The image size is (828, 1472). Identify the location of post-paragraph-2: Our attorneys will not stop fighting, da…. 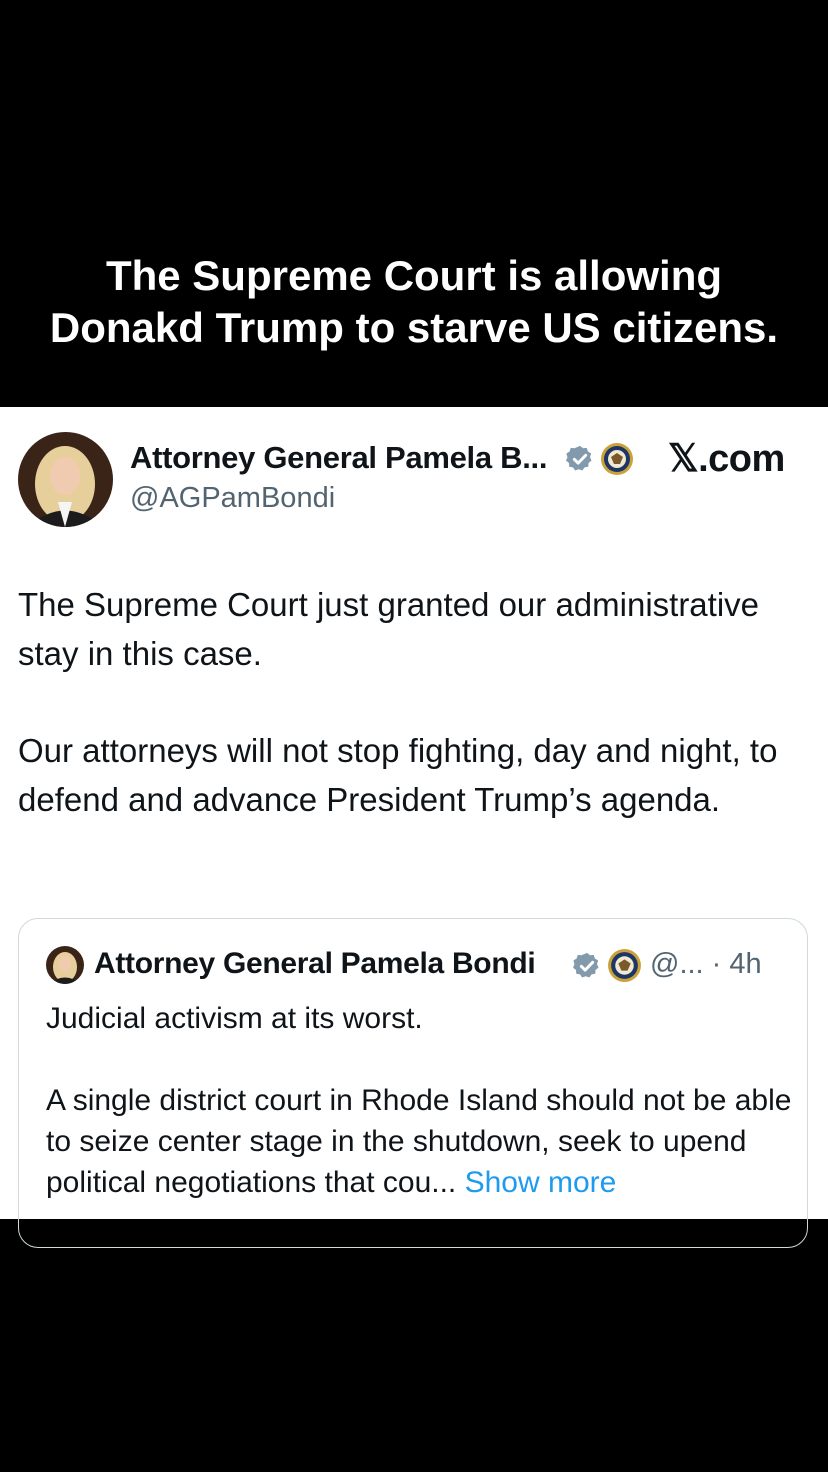
(398, 775).